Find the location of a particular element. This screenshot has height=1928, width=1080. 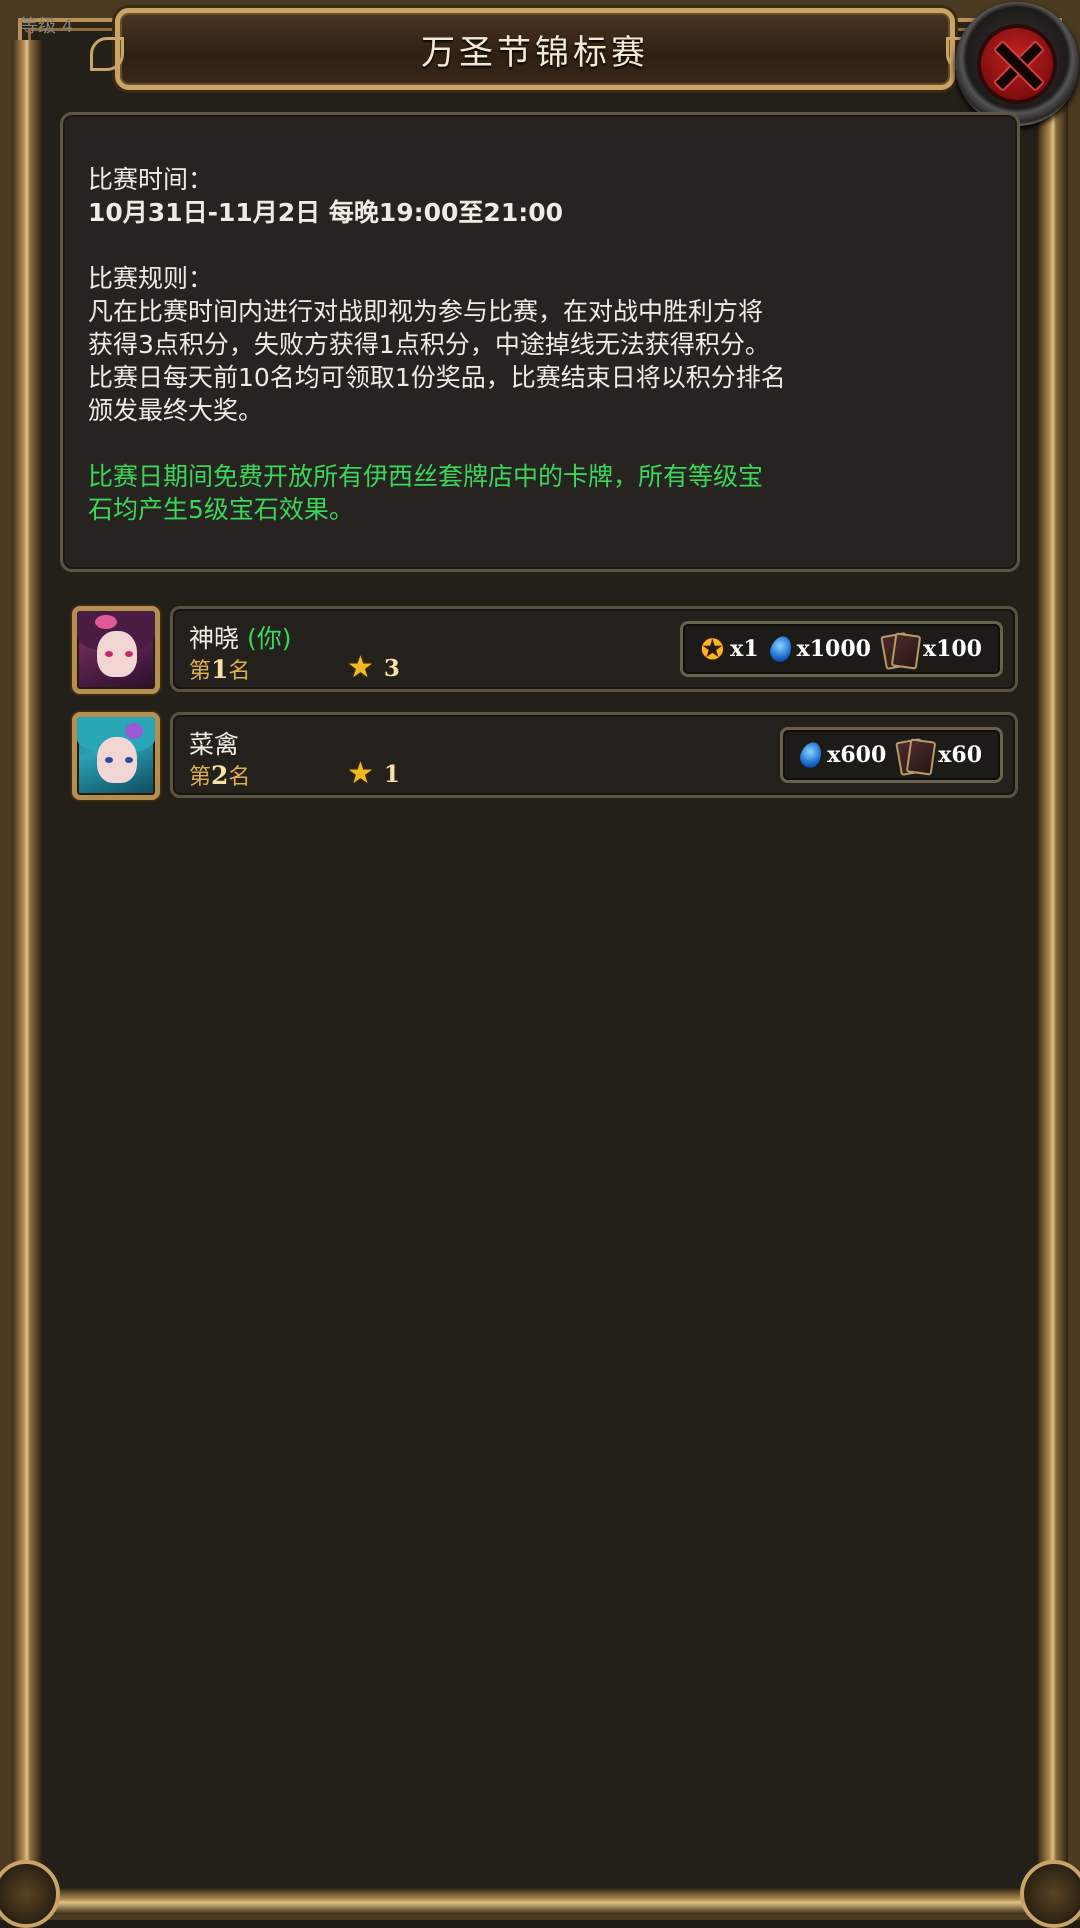

reward-gem-count: x1000 is located at coordinates (833, 649).